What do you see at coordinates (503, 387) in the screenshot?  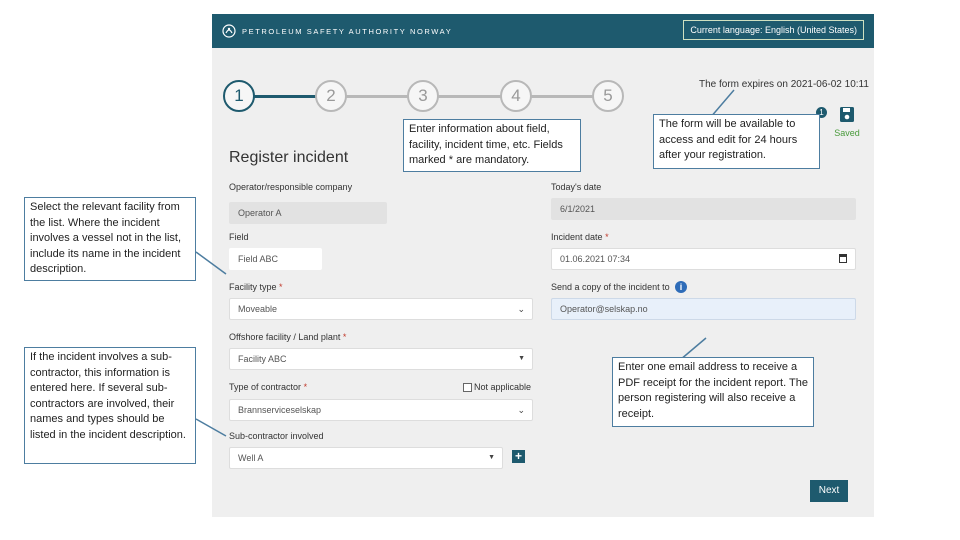 I see `not-applicable-label: Not applicable` at bounding box center [503, 387].